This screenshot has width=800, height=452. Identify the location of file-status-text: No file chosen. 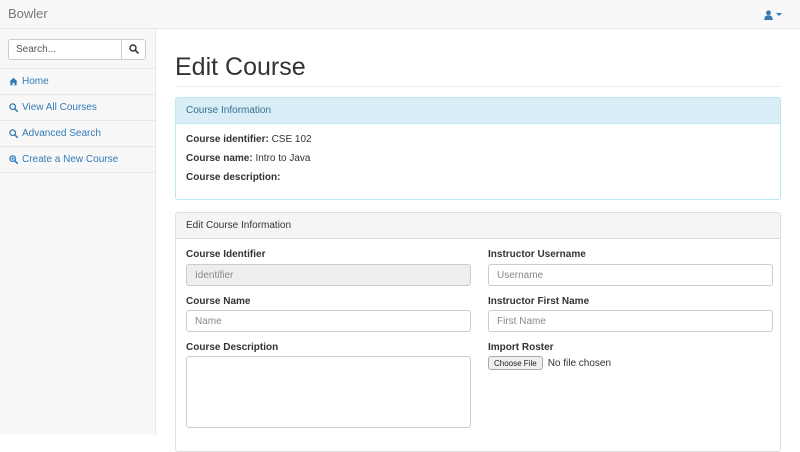
(579, 363).